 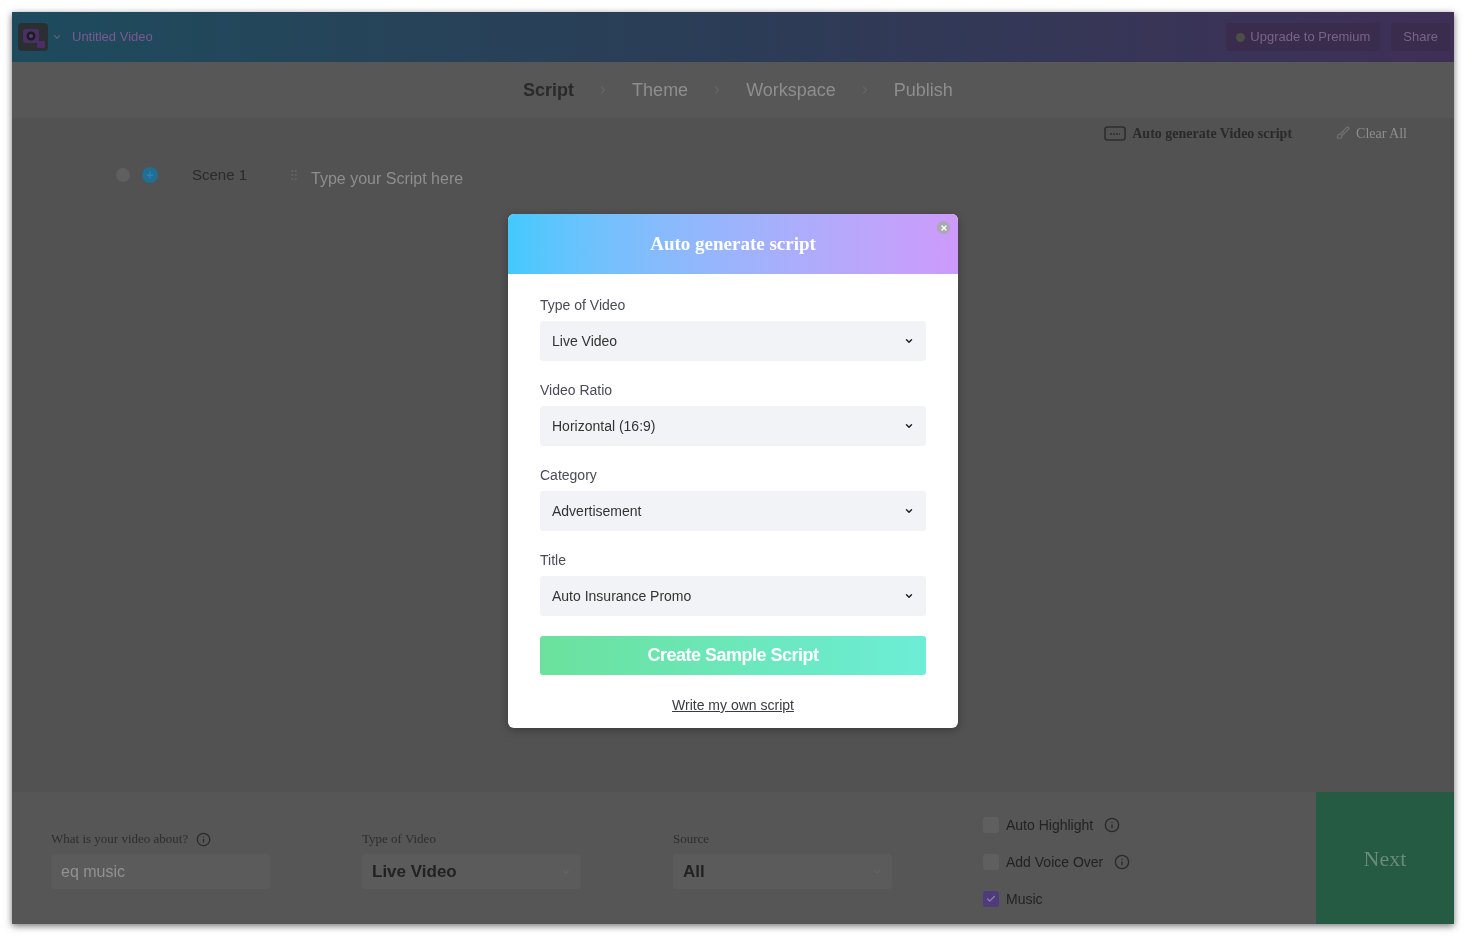 I want to click on circle-icon, so click(x=1241, y=37).